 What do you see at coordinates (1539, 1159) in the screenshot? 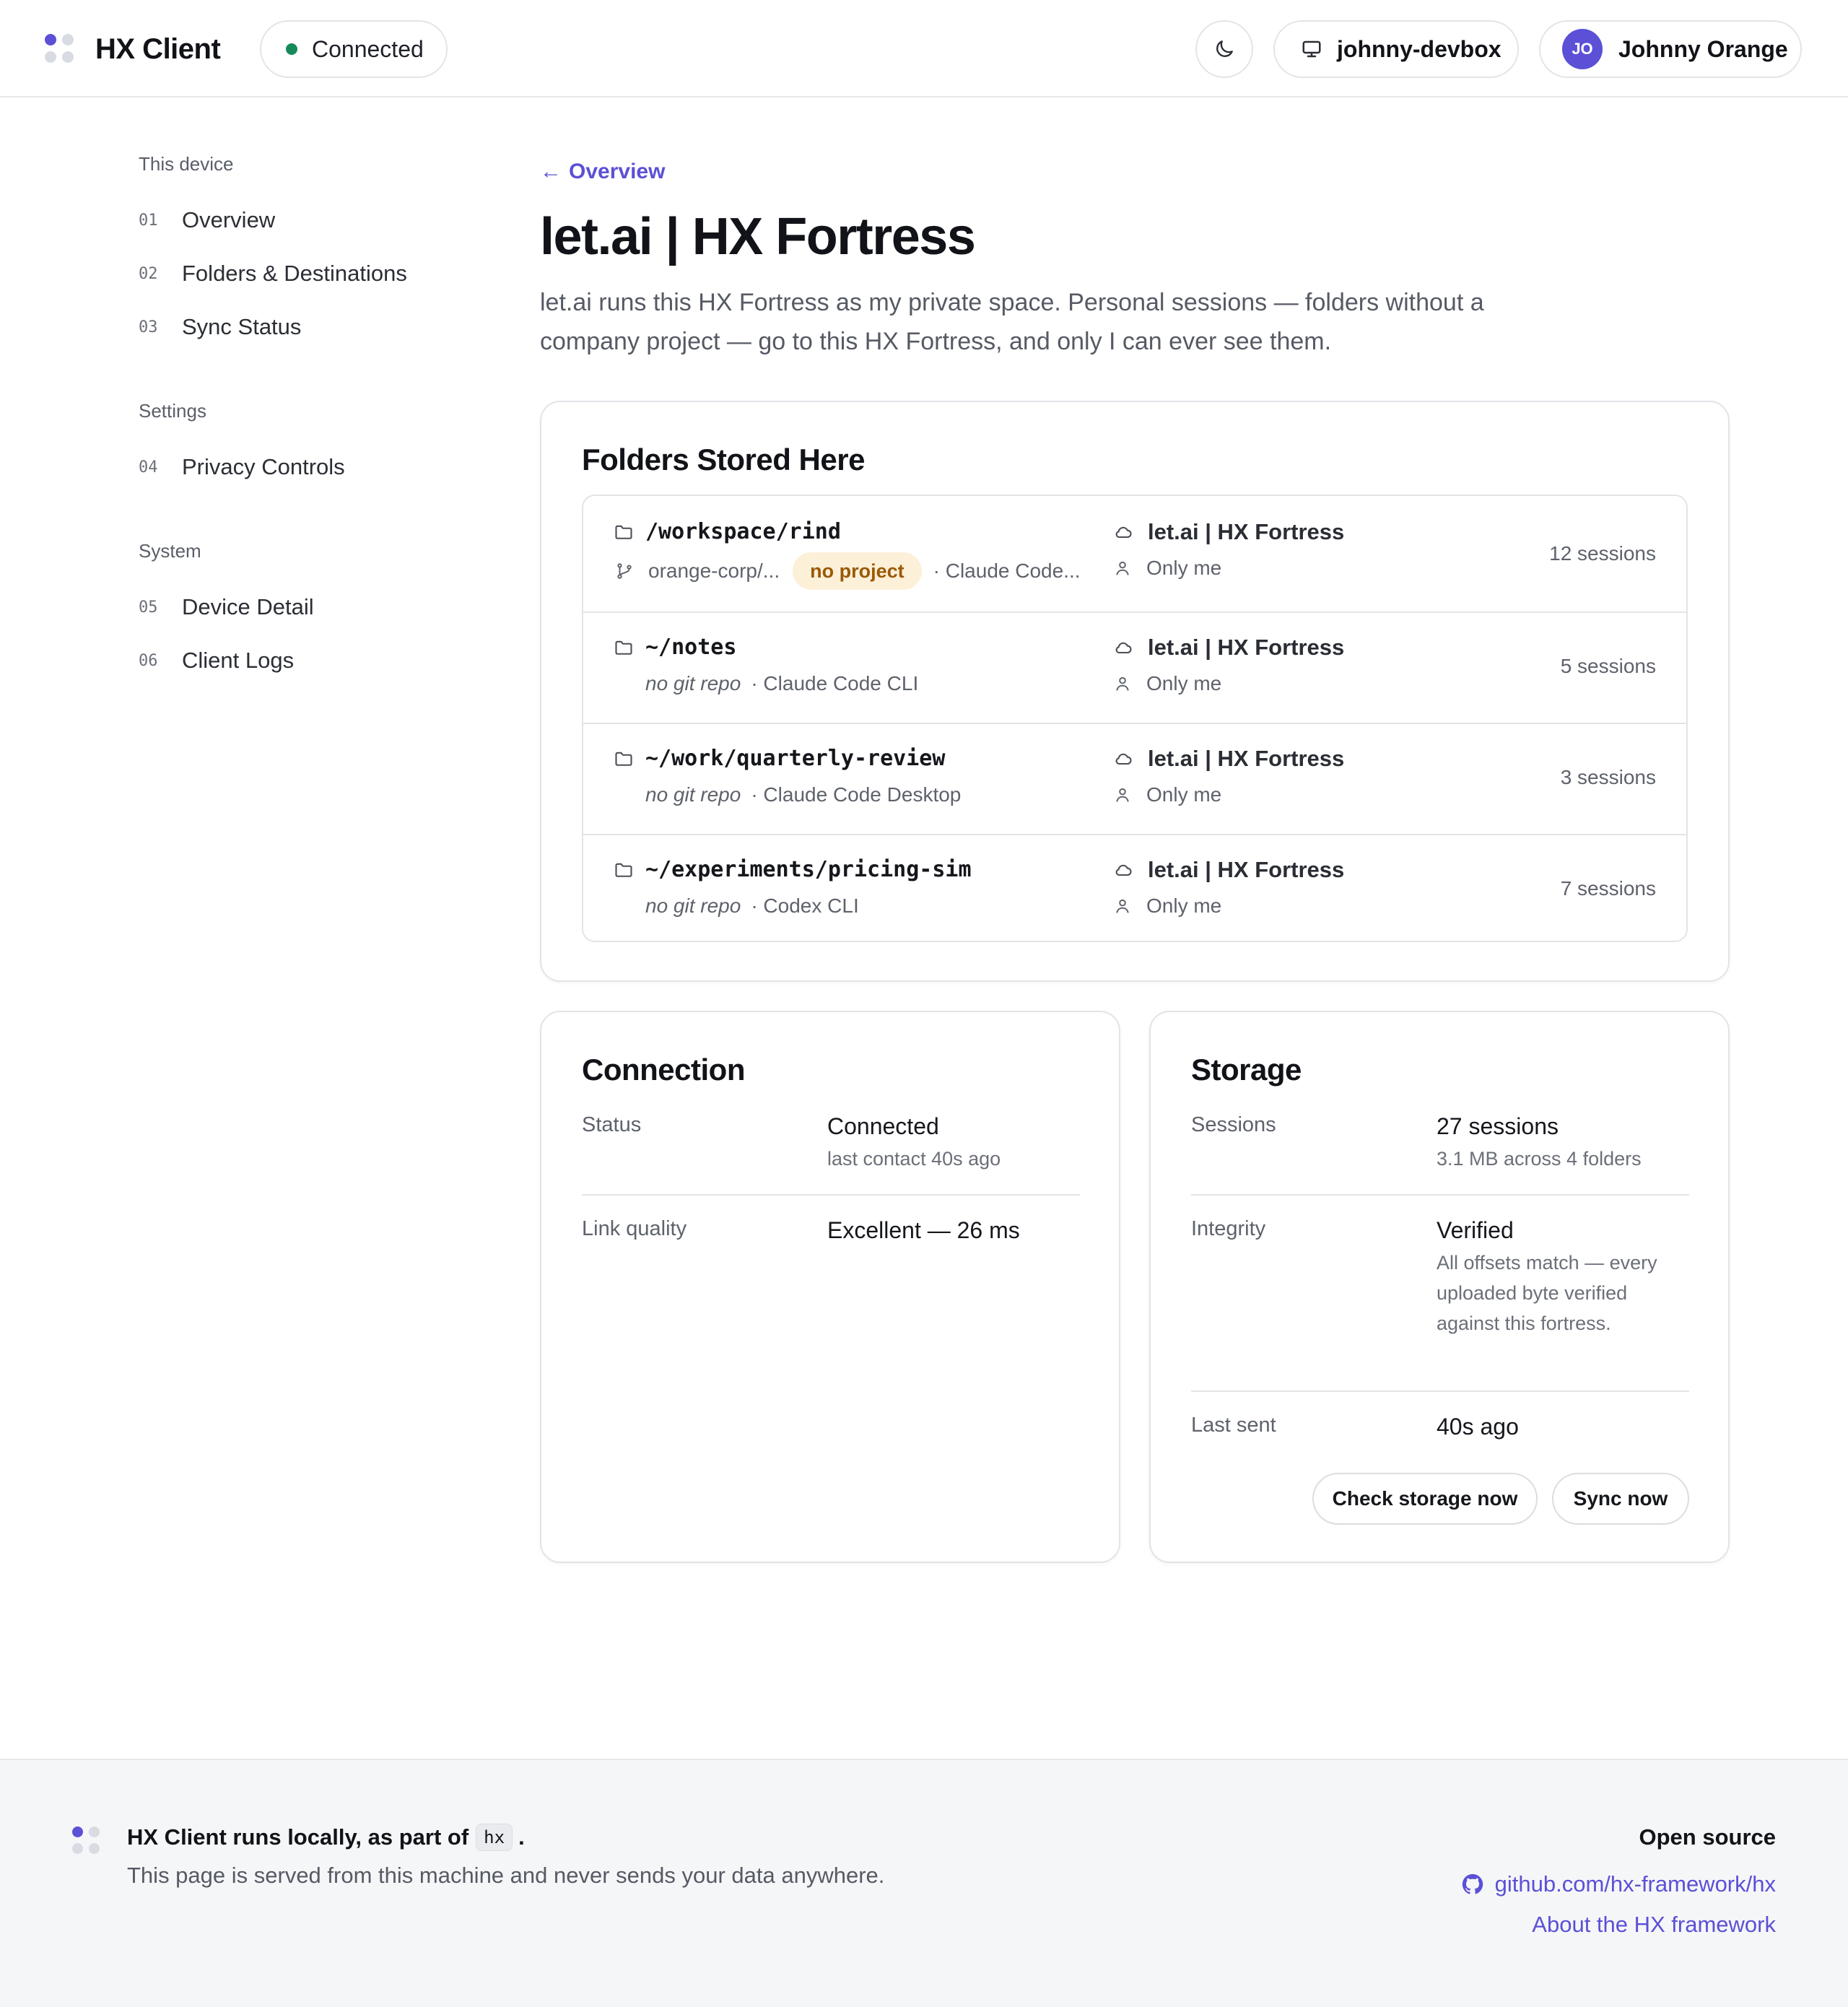
I see `storage-size: 3.1 MB across 4 folders` at bounding box center [1539, 1159].